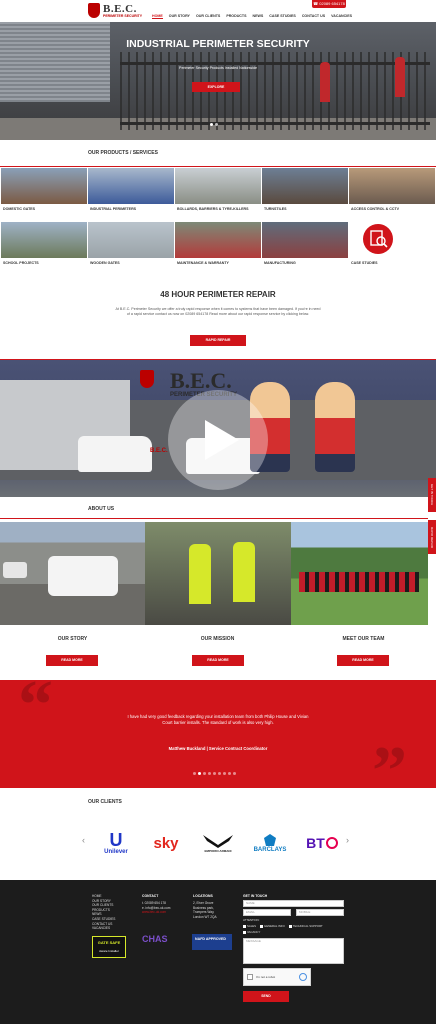  I want to click on product-label: INDUSTRIAL PERIMETERS, so click(113, 209).